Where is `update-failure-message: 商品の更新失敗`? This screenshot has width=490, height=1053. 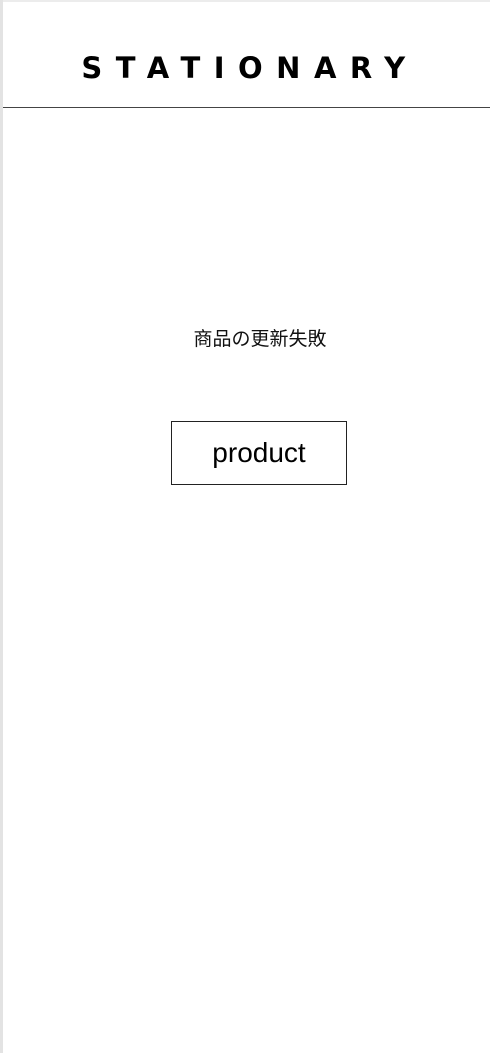
update-failure-message: 商品の更新失敗 is located at coordinates (260, 339).